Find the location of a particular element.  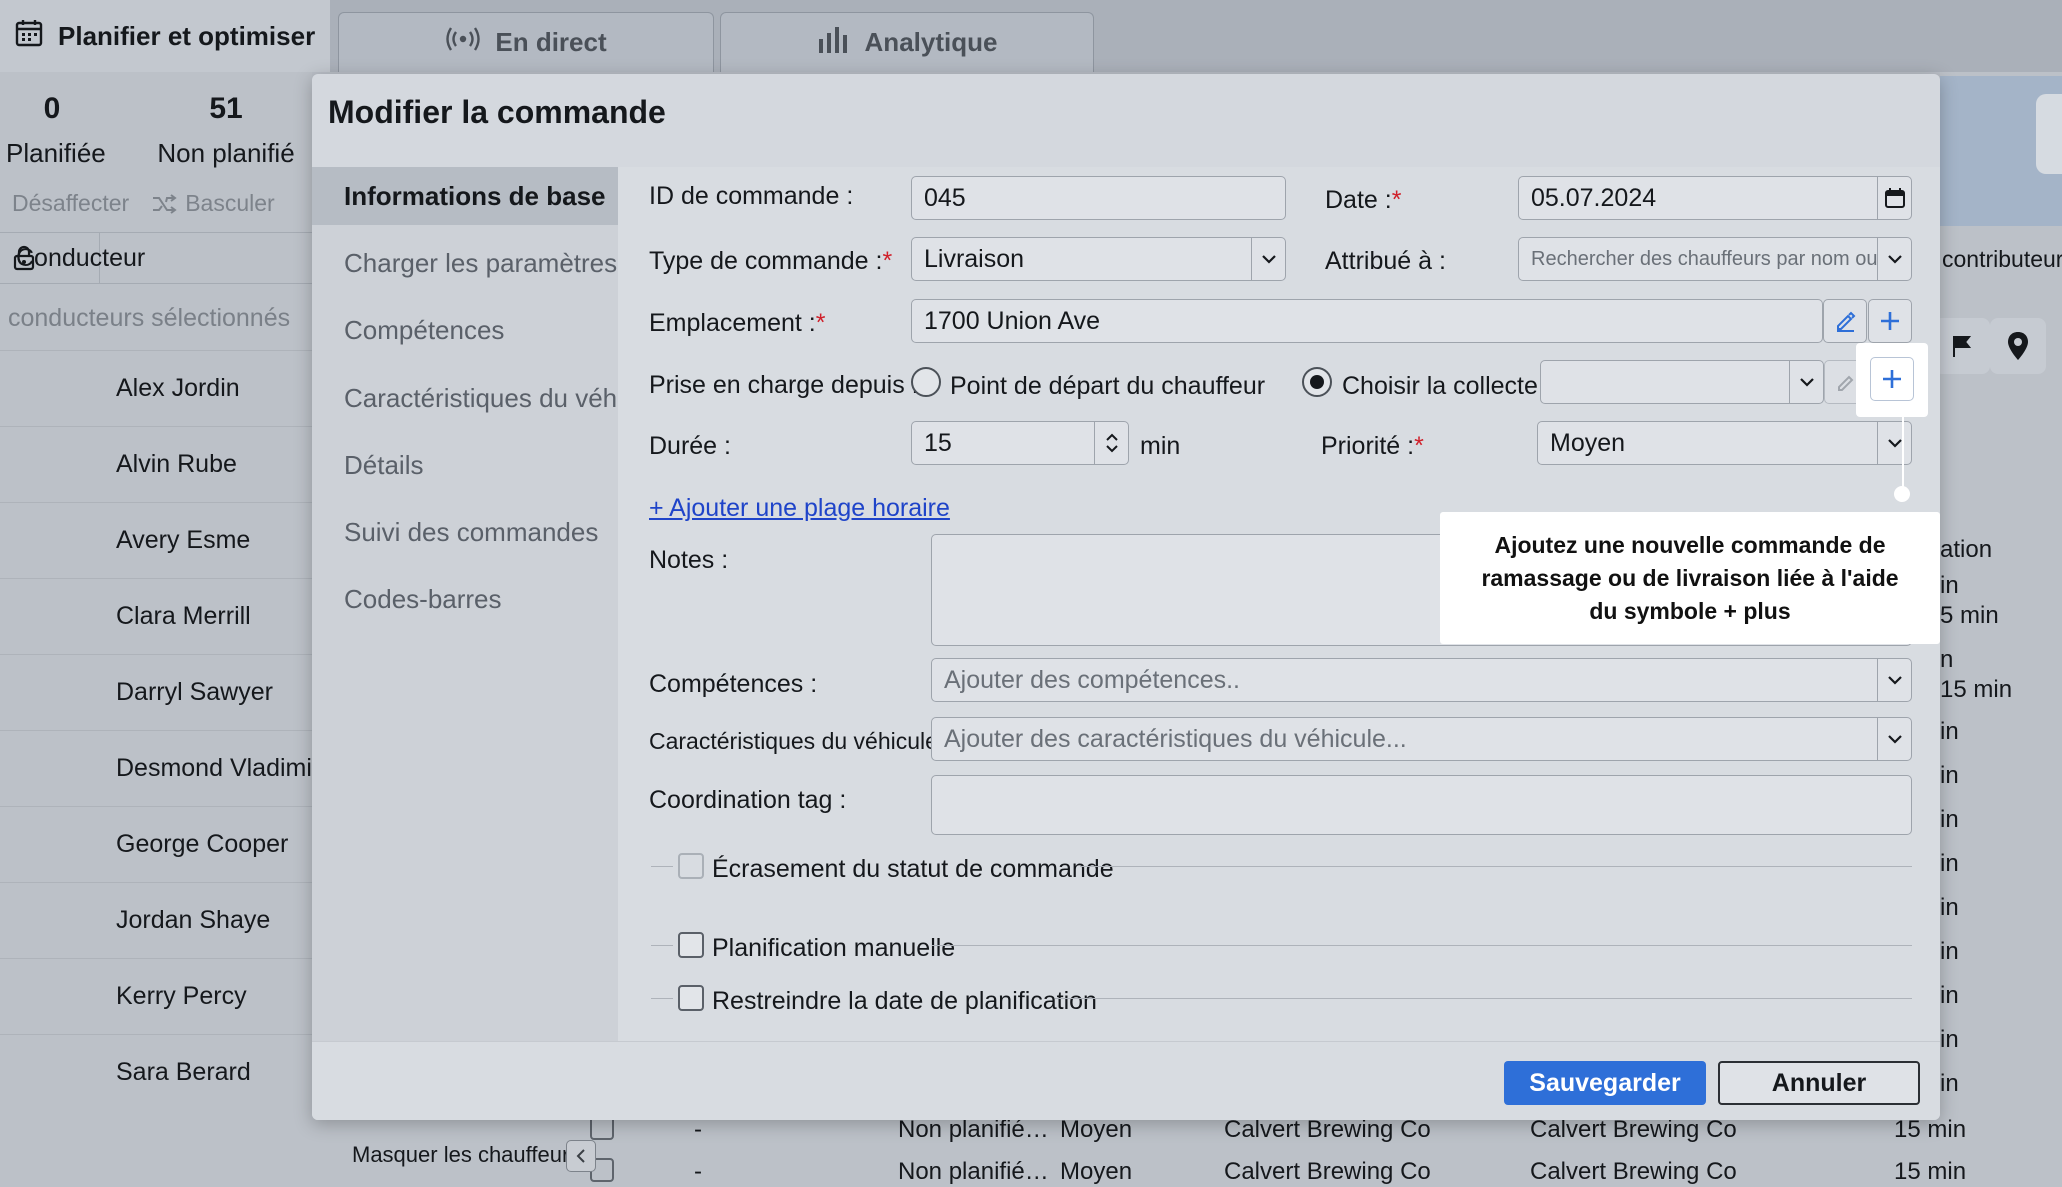

driver-start-label: Point de départ du chauffeur is located at coordinates (1107, 386).